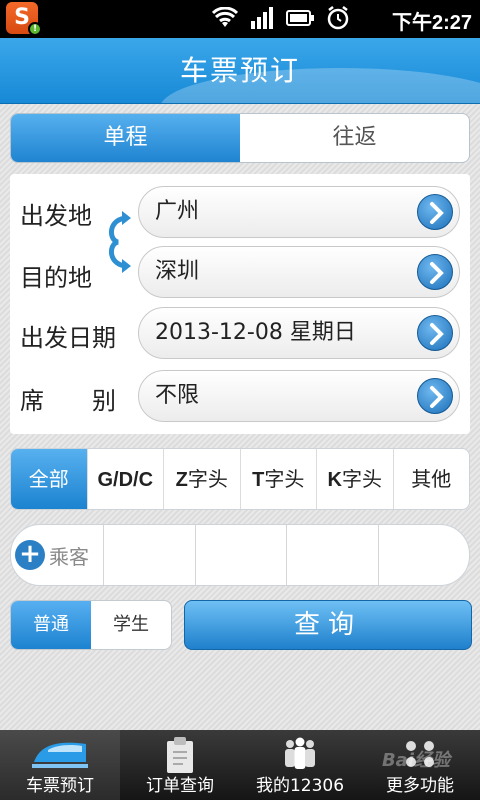 The width and height of the screenshot is (480, 800). Describe the element at coordinates (177, 211) in the screenshot. I see `origin-value: 广州` at that location.